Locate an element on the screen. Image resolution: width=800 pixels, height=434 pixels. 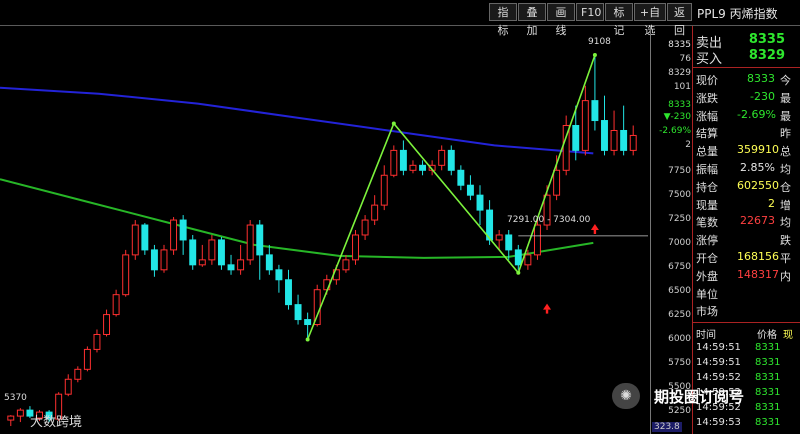
quote-value: -2.69% is located at coordinates (756, 114).